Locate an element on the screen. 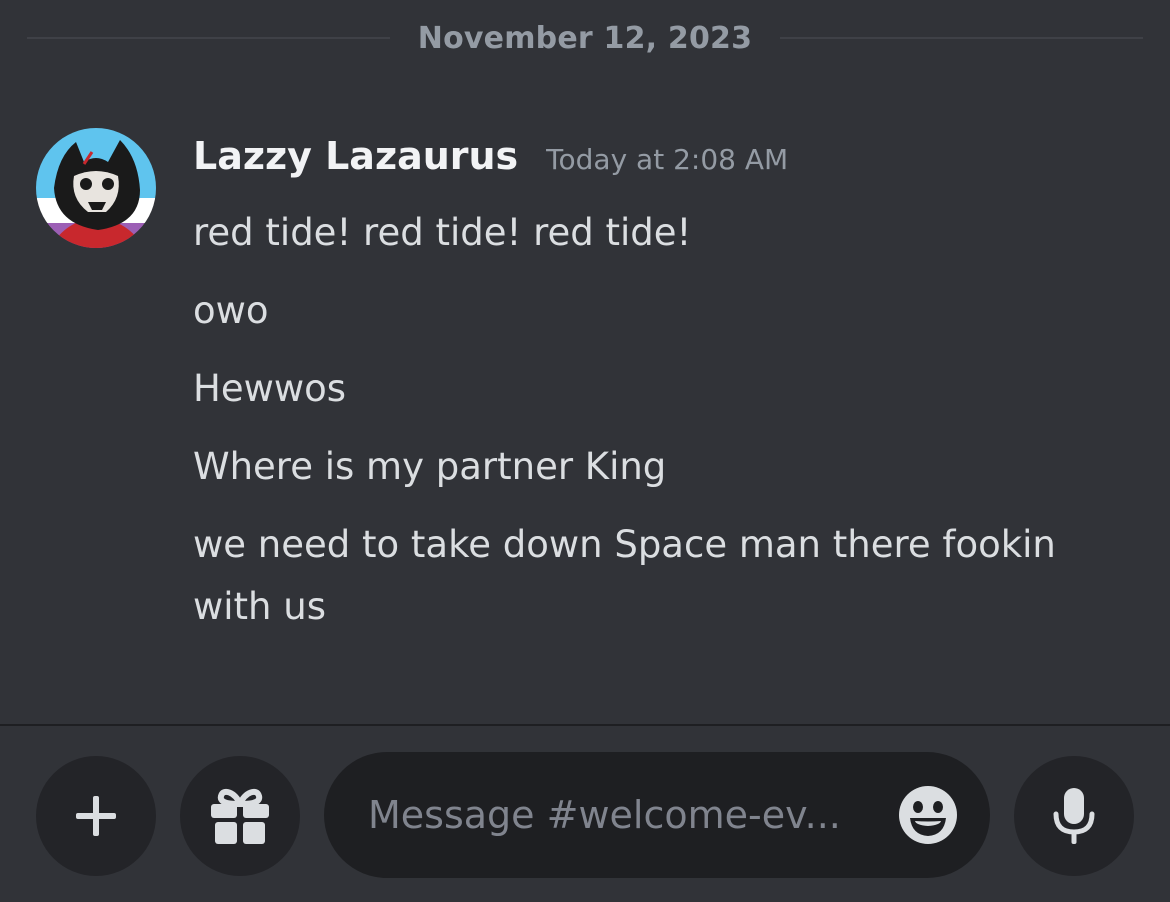  divider-line-left is located at coordinates (208, 38).